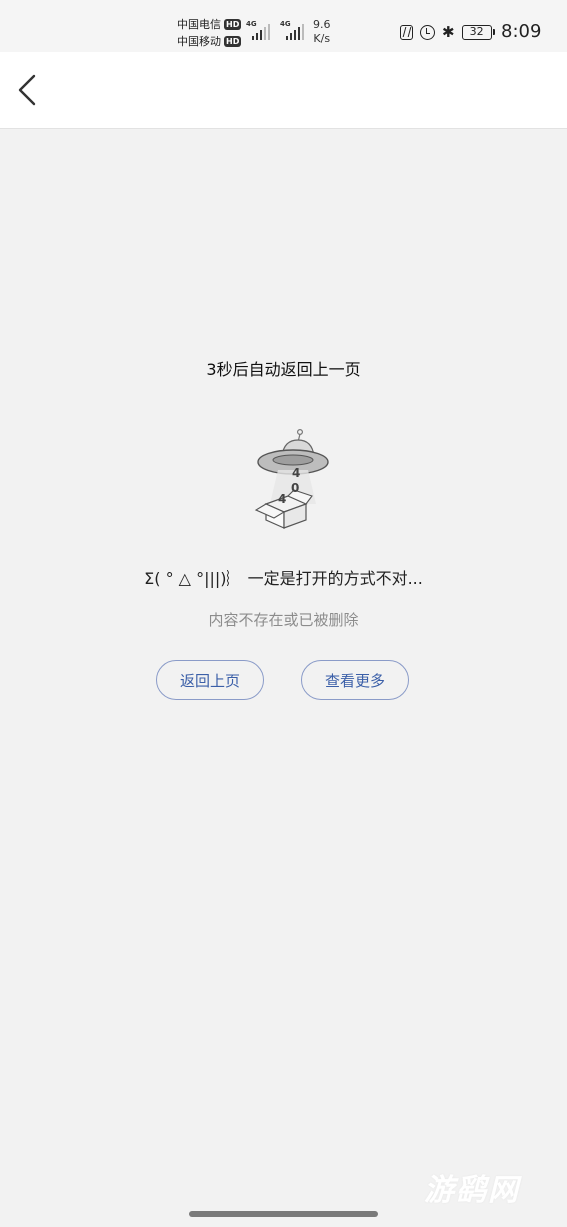 This screenshot has width=567, height=1227. What do you see at coordinates (259, 30) in the screenshot?
I see `signal-1-icon: 4G` at bounding box center [259, 30].